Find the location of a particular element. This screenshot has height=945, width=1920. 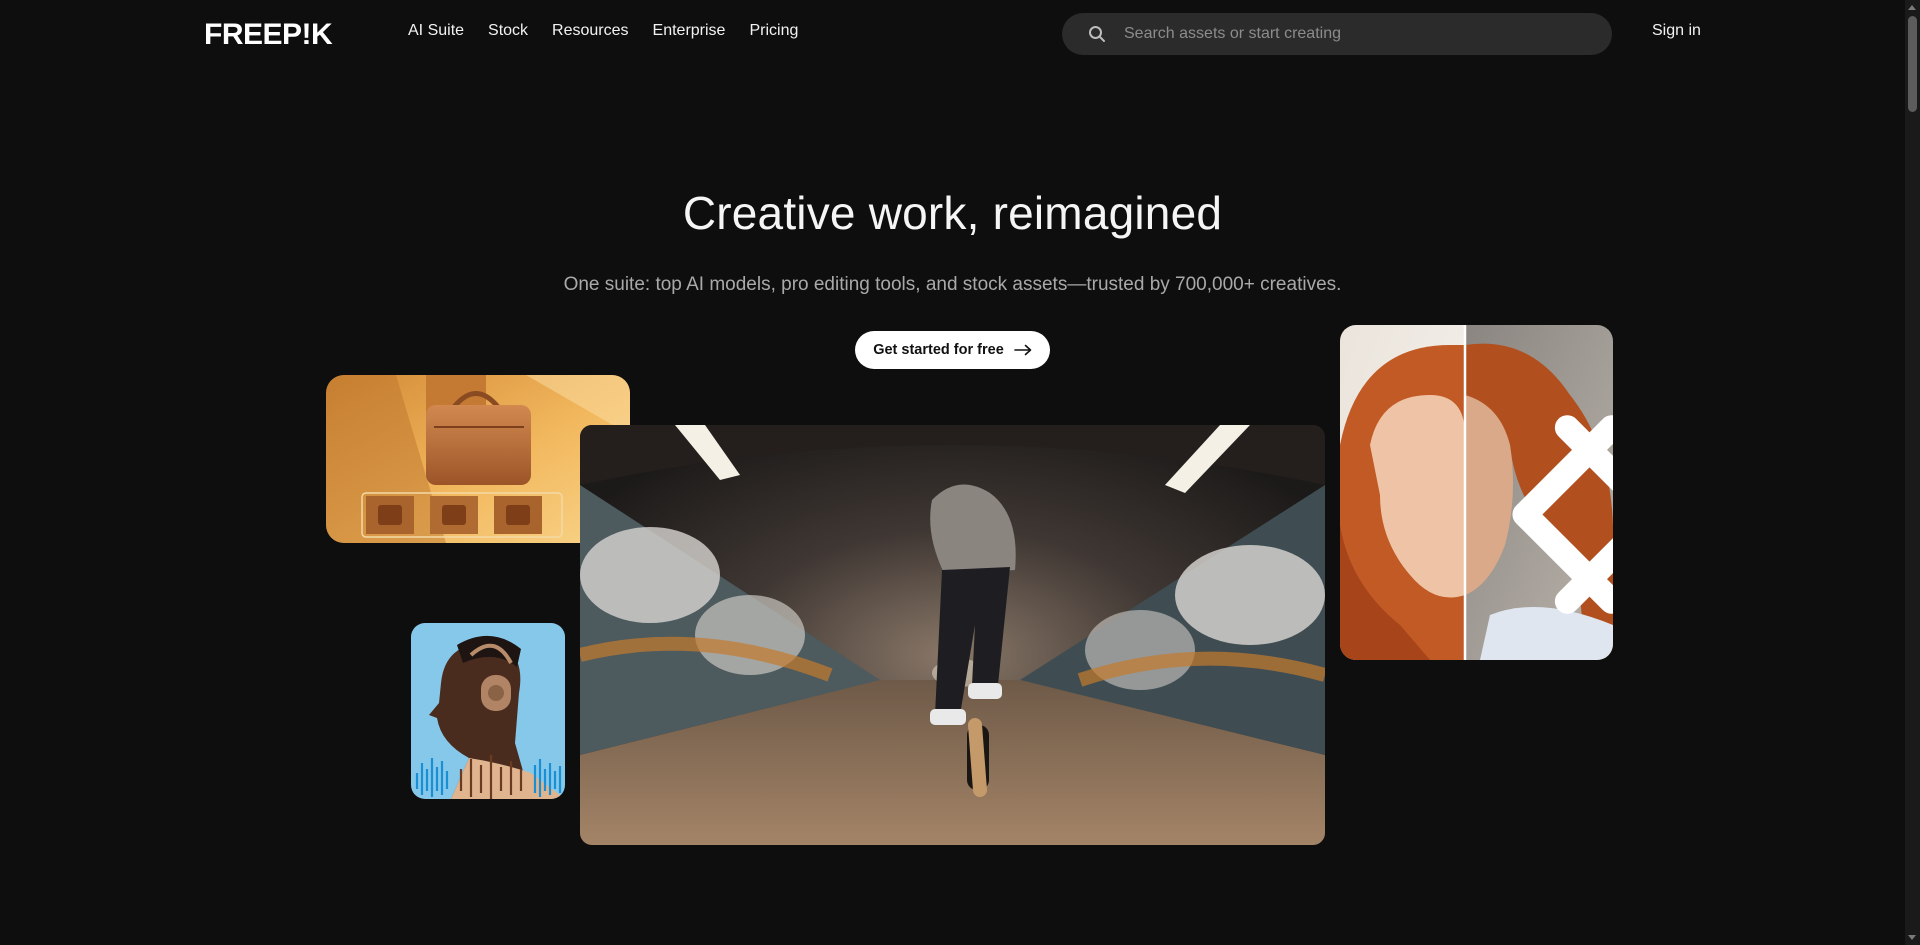

chevron-right-icon is located at coordinates (1540, 503).